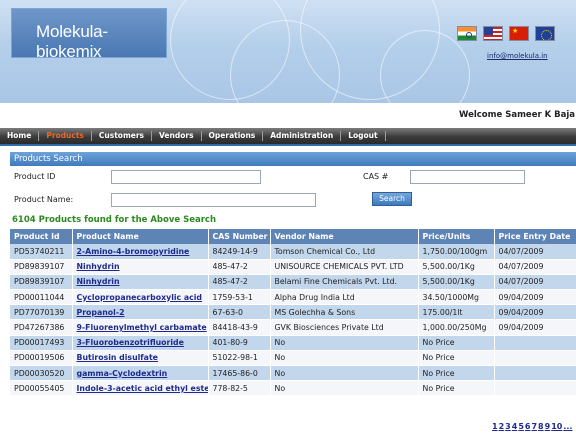 The width and height of the screenshot is (576, 433). Describe the element at coordinates (140, 388) in the screenshot. I see `cell-product-name: Indole-3-acetic acid ethyl ester` at that location.